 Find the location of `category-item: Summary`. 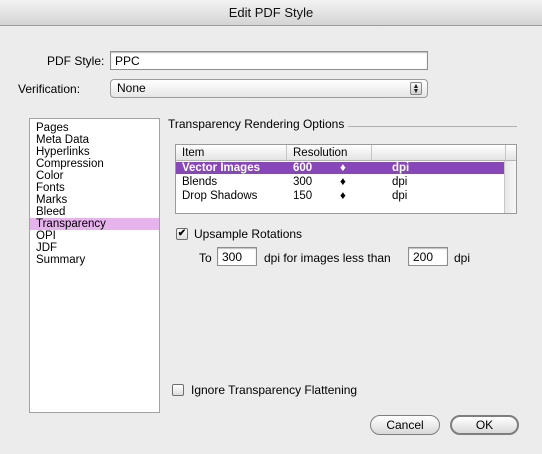

category-item: Summary is located at coordinates (94, 260).